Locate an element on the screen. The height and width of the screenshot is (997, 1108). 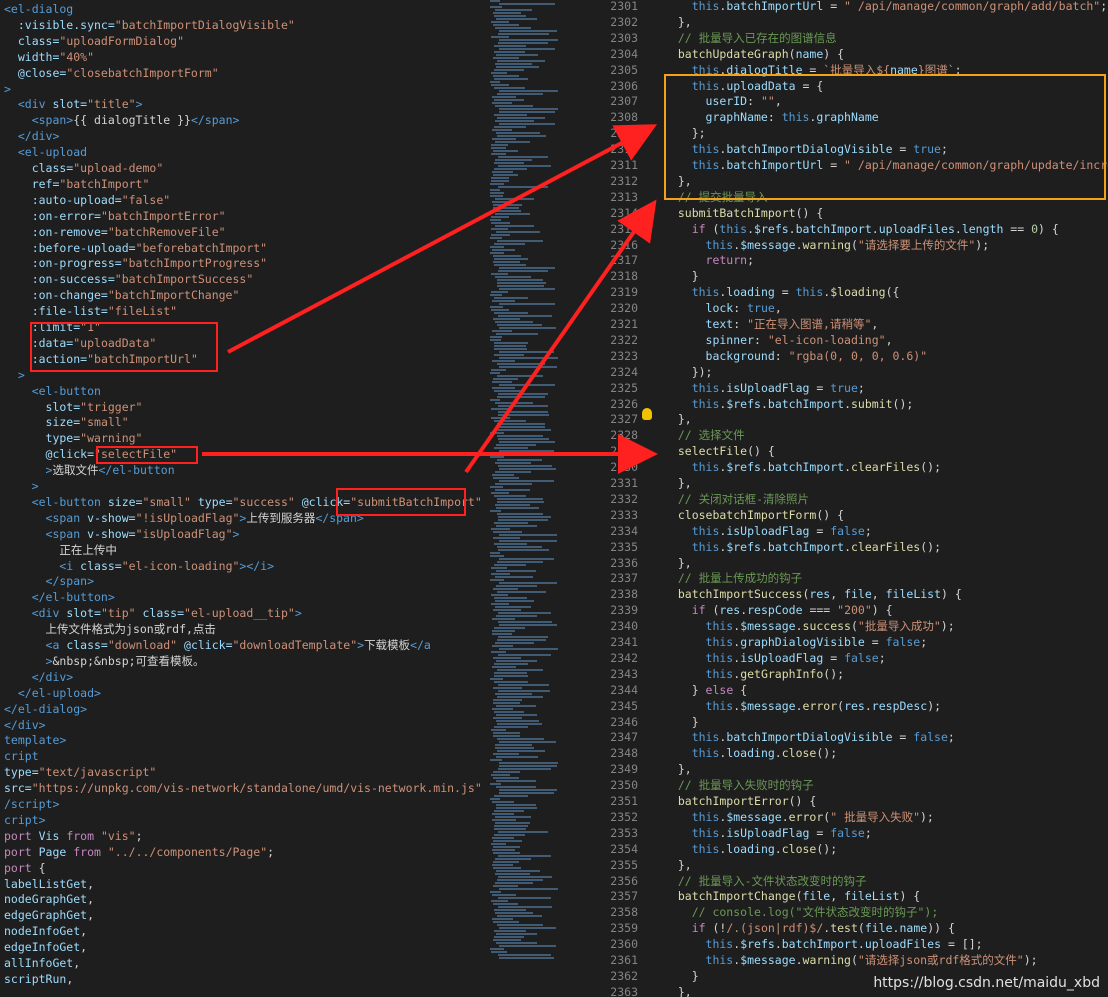
code-line: submitBatchImport() { is located at coordinates (743, 213).